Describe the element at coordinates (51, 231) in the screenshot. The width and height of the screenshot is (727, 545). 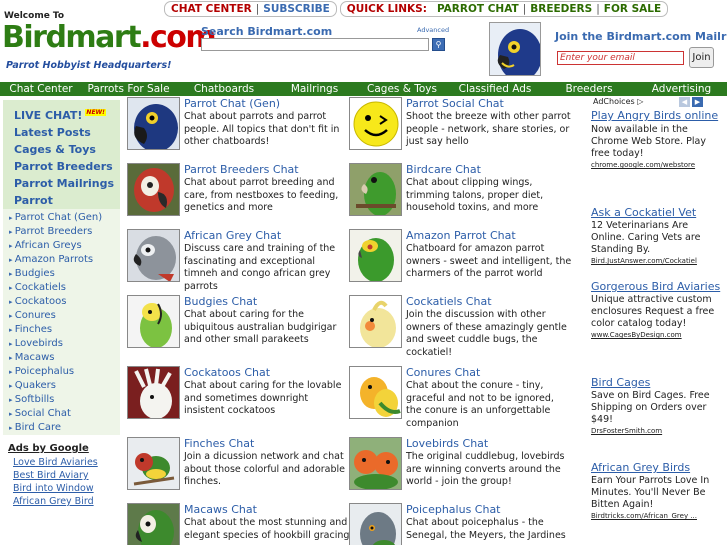
I see `sidebar-link-parrot-breeders: Parrot Breeders` at that location.